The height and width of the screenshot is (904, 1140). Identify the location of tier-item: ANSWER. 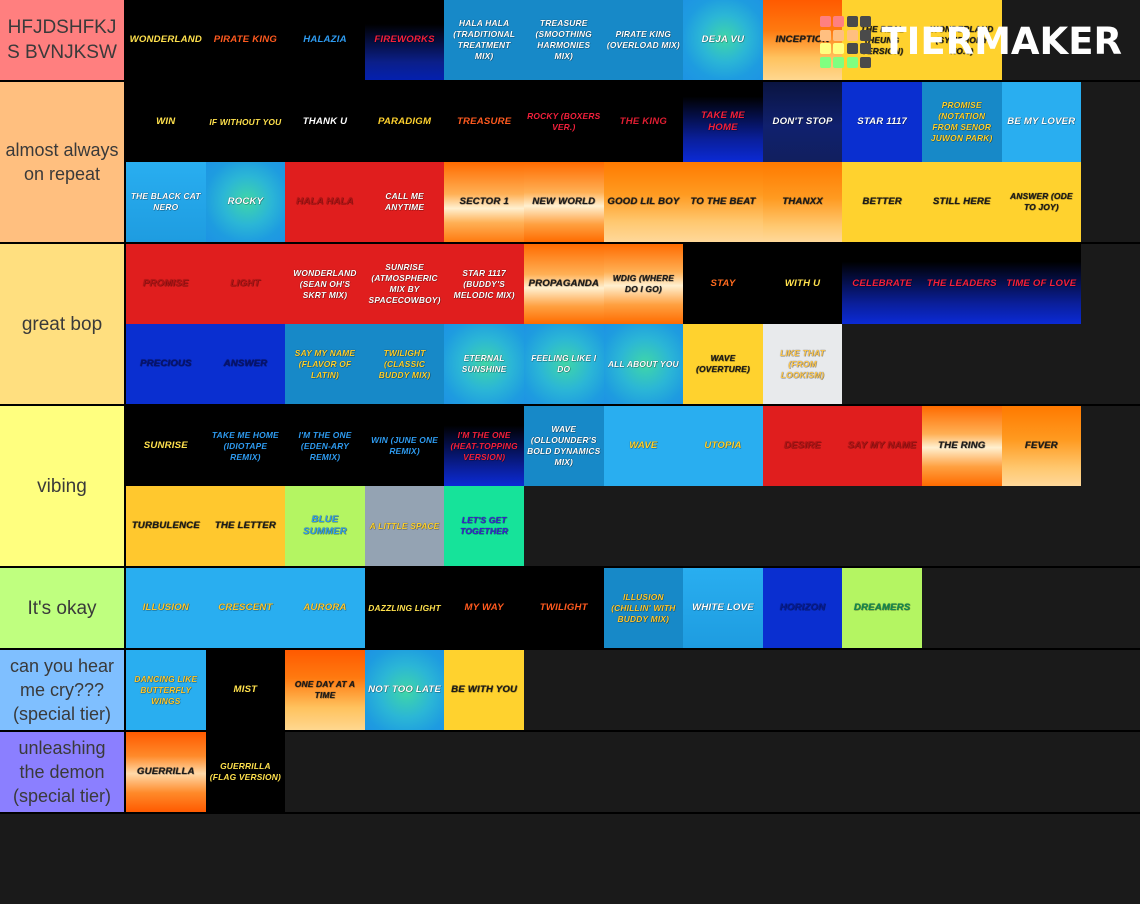
(245, 364).